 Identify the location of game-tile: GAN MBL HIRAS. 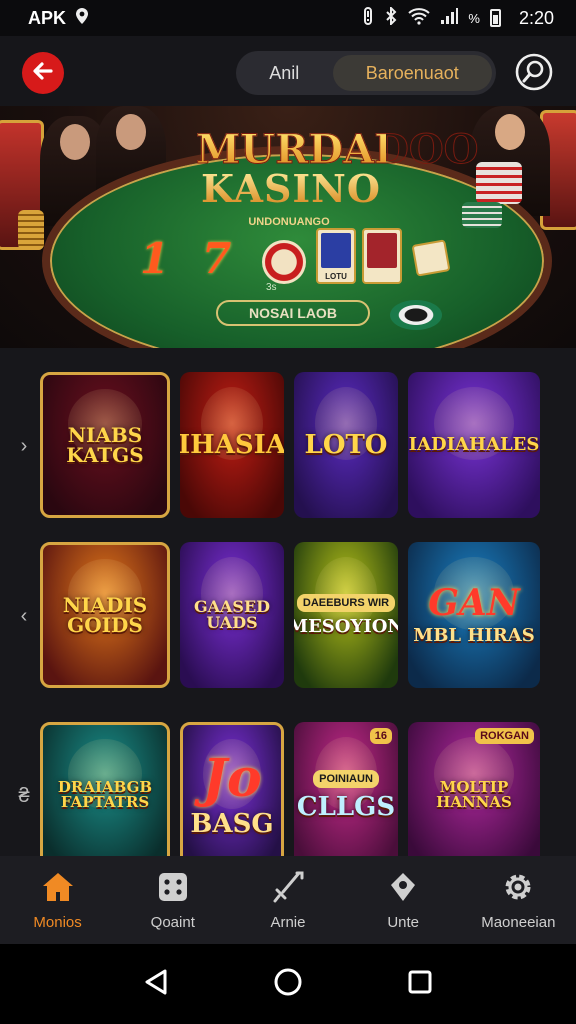
(474, 615).